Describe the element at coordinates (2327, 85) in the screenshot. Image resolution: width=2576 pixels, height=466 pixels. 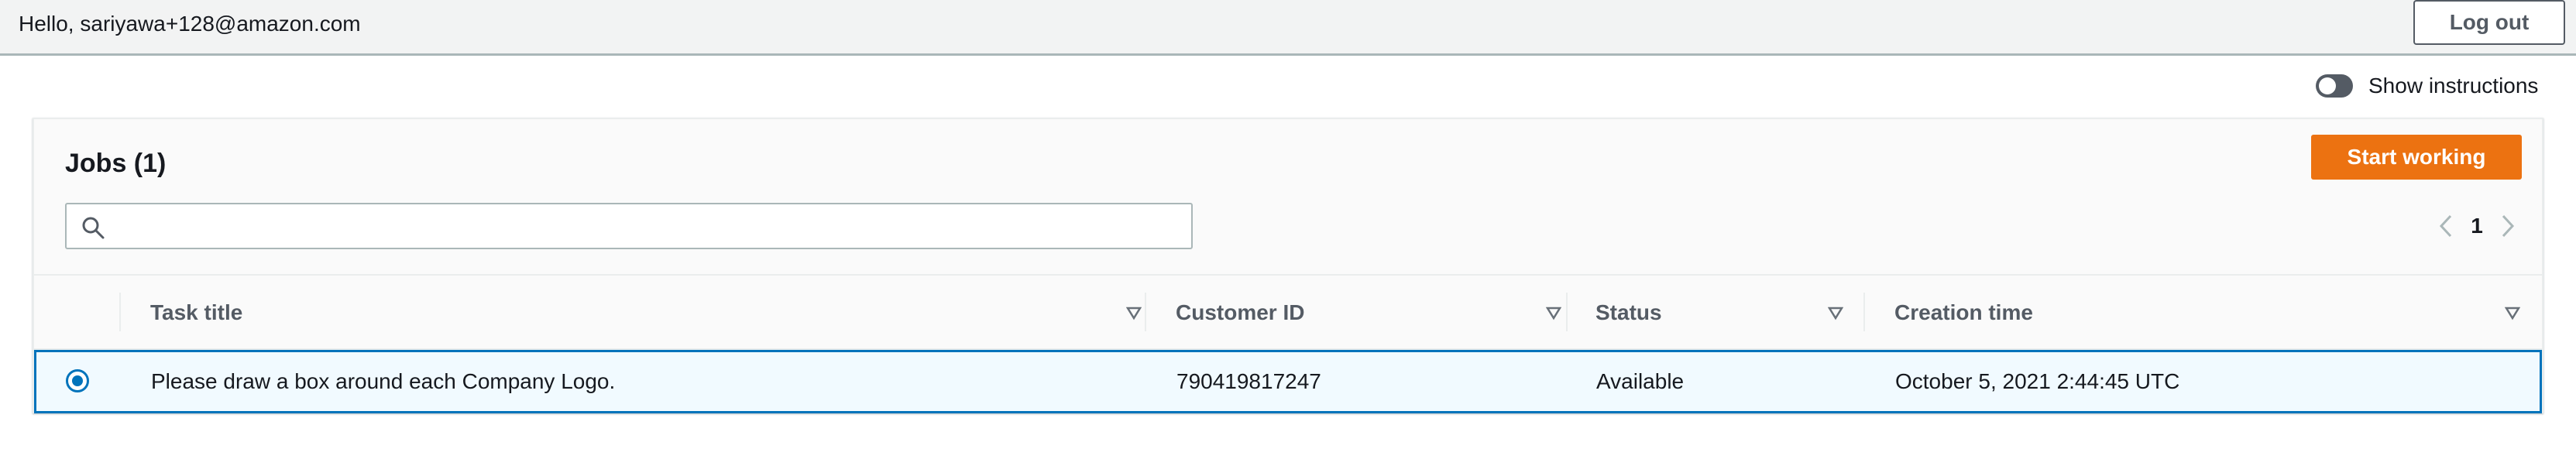
I see `toggle-knob` at that location.